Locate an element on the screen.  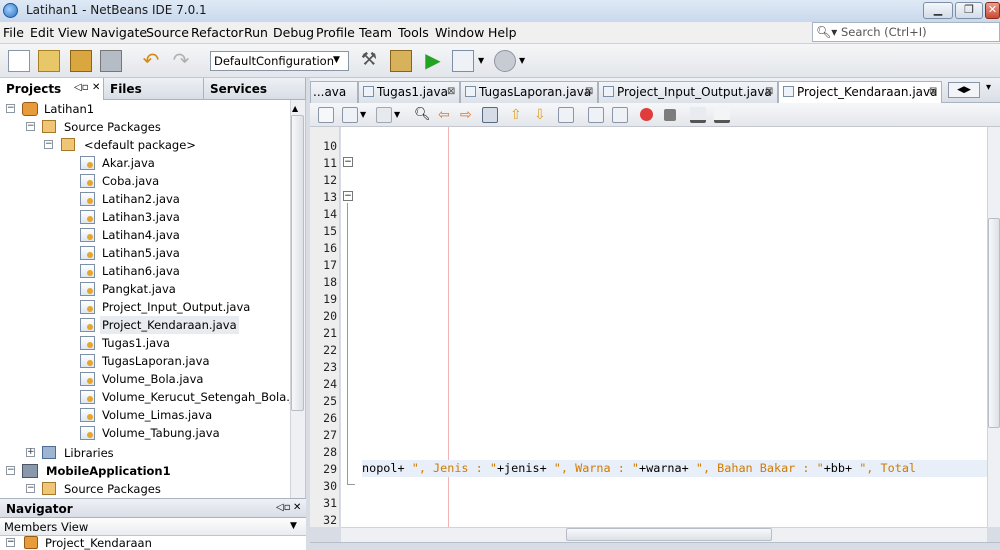
toggle-highlight-icon is located at coordinates (490, 115).